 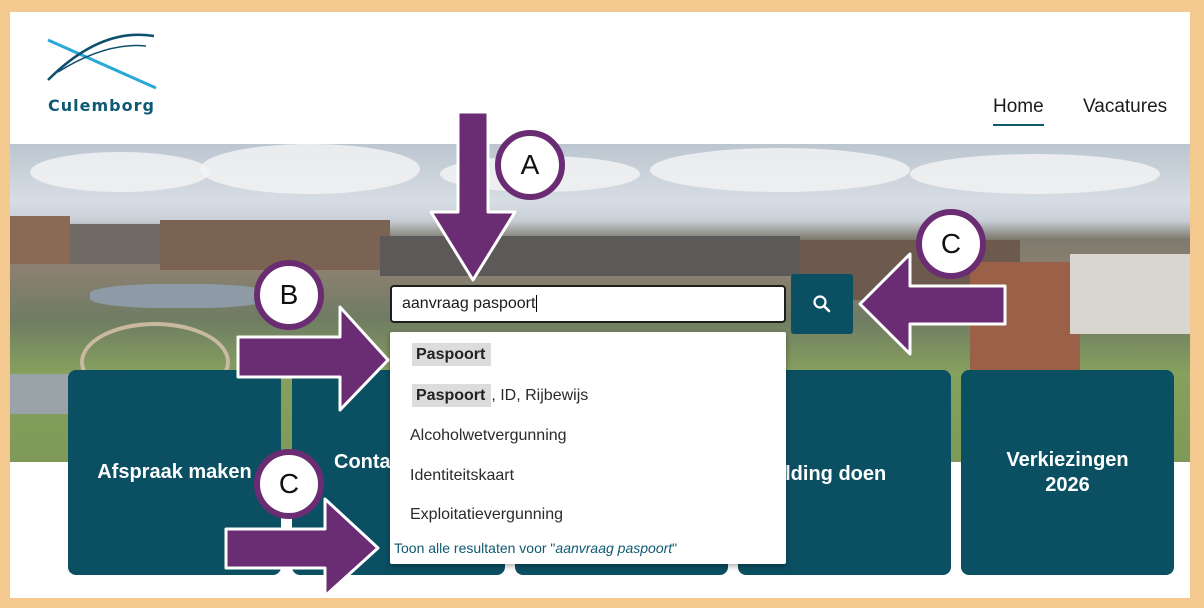 I want to click on suggestion-alcoholwetvergunning: Alcoholwetvergunning, so click(x=488, y=436).